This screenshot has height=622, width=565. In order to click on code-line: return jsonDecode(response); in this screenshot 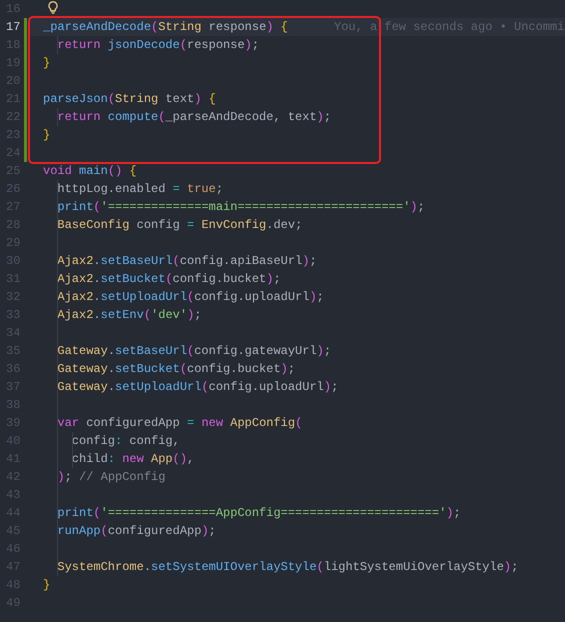, I will do `click(158, 45)`.